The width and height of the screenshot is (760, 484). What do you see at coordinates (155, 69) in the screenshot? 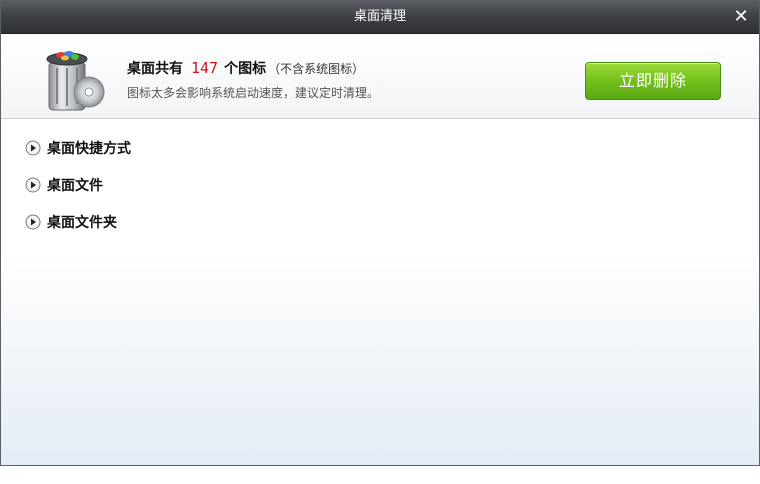
I see `count-prefix: 桌面共有` at bounding box center [155, 69].